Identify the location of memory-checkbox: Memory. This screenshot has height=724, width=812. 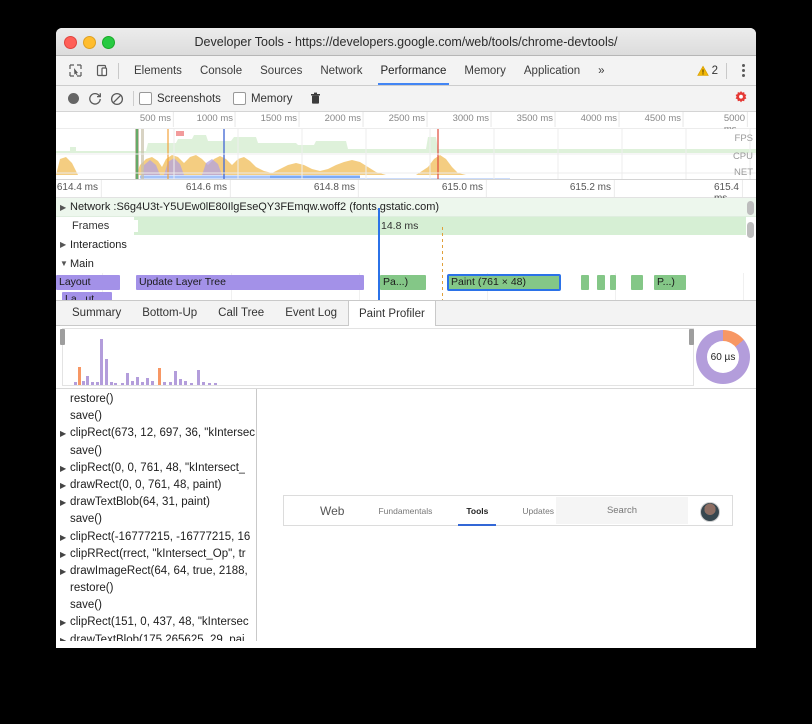
(262, 98).